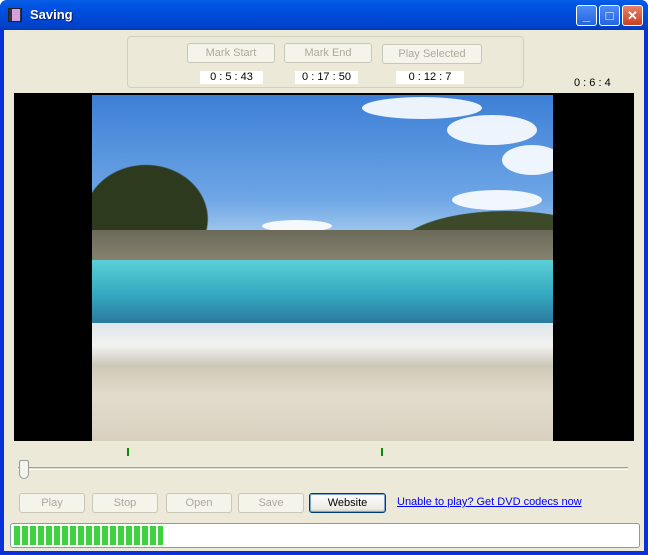 The image size is (648, 555). What do you see at coordinates (586, 15) in the screenshot?
I see `minimize-button: _` at bounding box center [586, 15].